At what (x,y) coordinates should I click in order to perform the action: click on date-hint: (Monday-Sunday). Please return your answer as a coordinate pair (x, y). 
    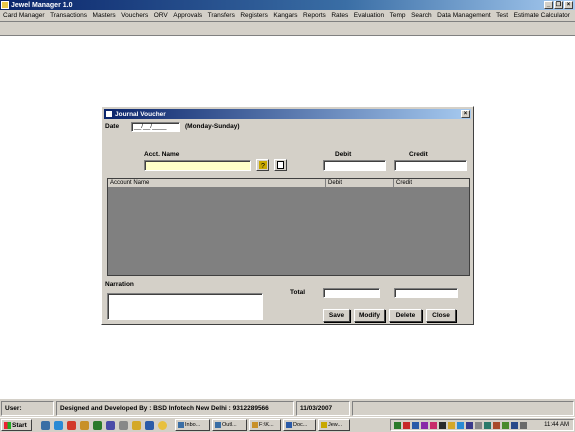
    Looking at the image, I should click on (212, 126).